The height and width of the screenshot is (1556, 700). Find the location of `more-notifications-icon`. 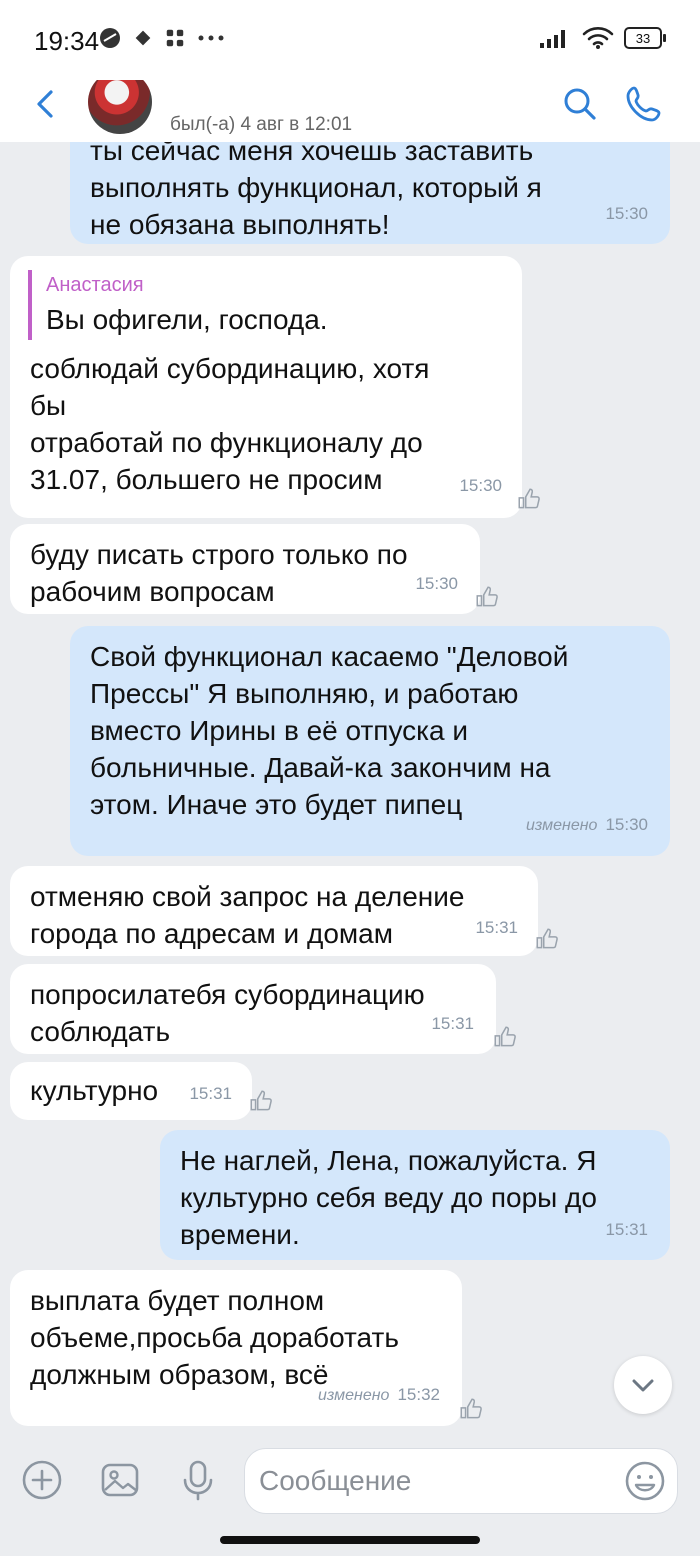

more-notifications-icon is located at coordinates (211, 38).